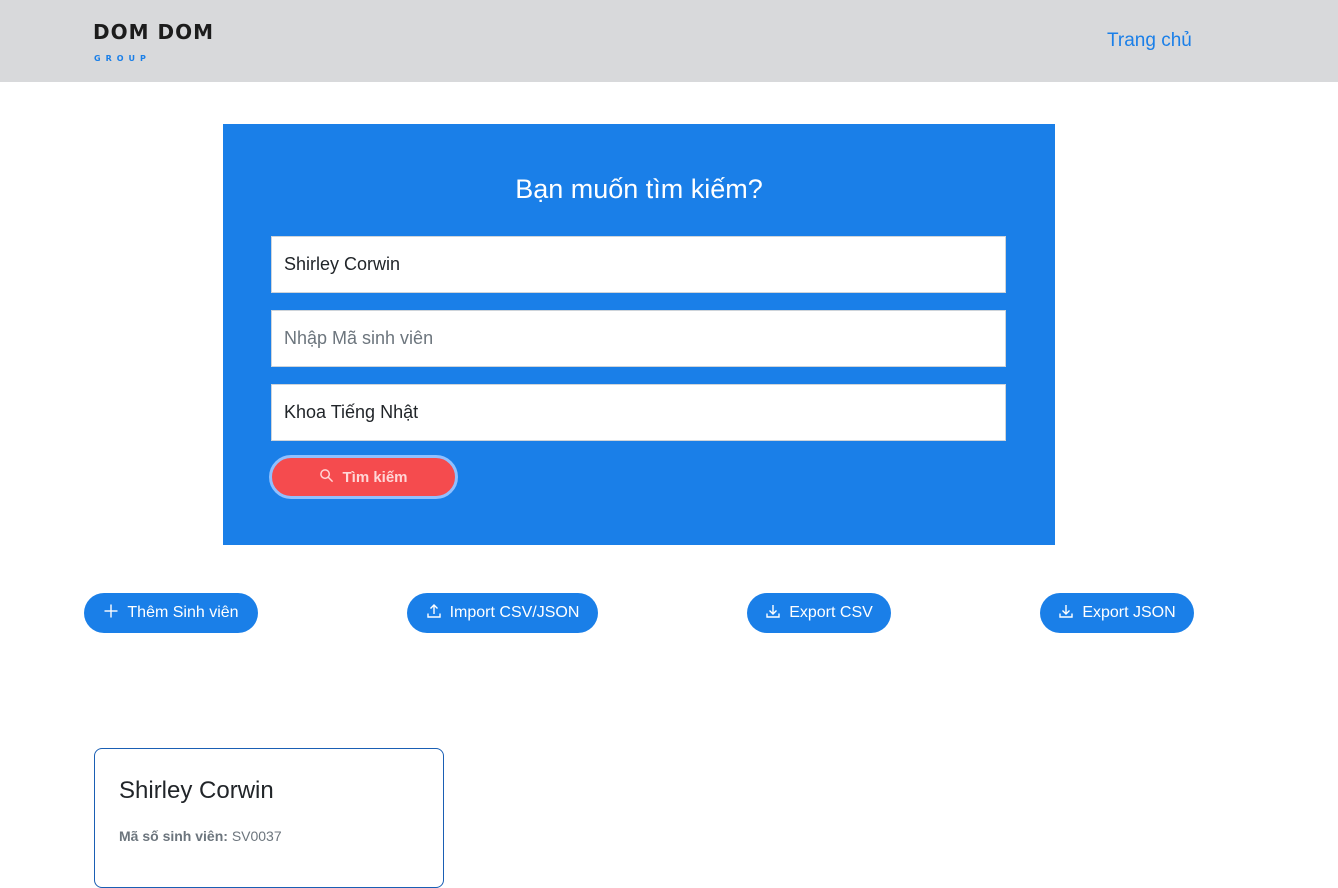  I want to click on student-name-input, so click(638, 264).